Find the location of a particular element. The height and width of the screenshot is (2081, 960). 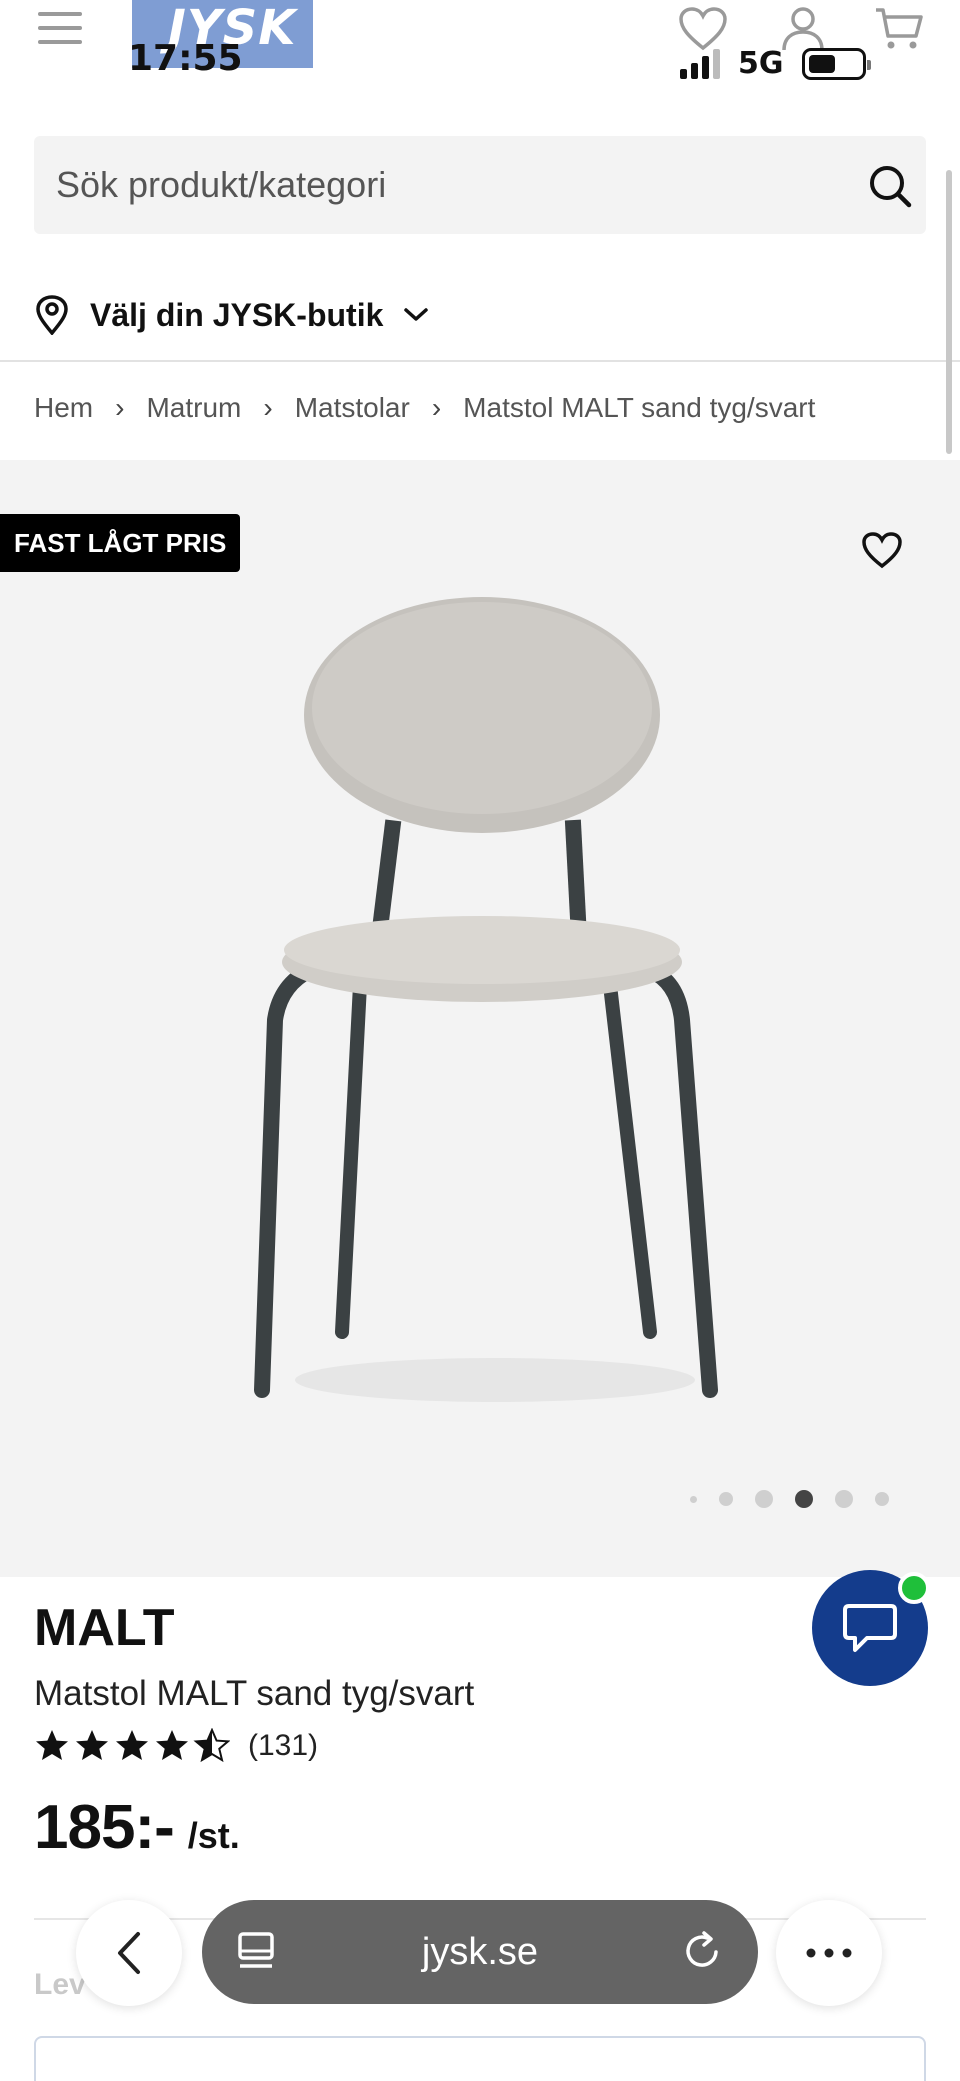

search-icon is located at coordinates (890, 186).